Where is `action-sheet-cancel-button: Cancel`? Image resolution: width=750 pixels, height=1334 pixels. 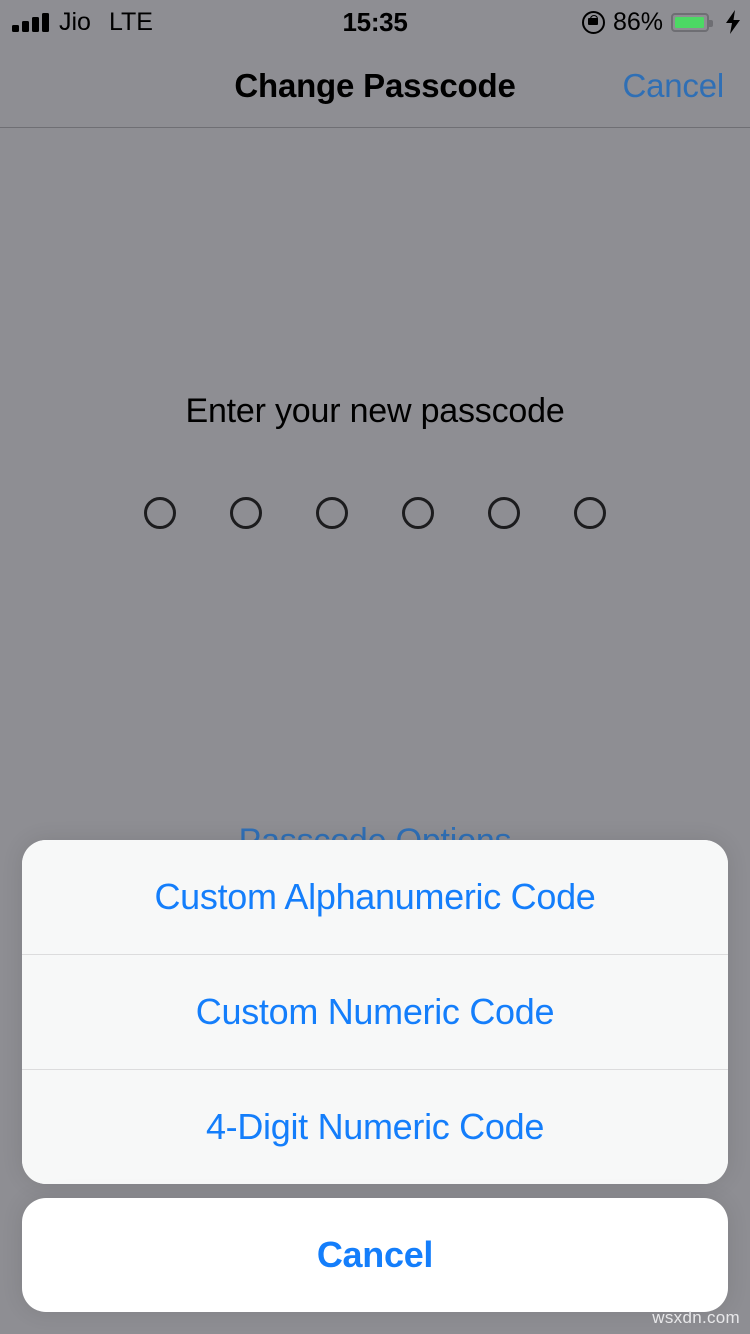
action-sheet-cancel-button: Cancel is located at coordinates (375, 1255).